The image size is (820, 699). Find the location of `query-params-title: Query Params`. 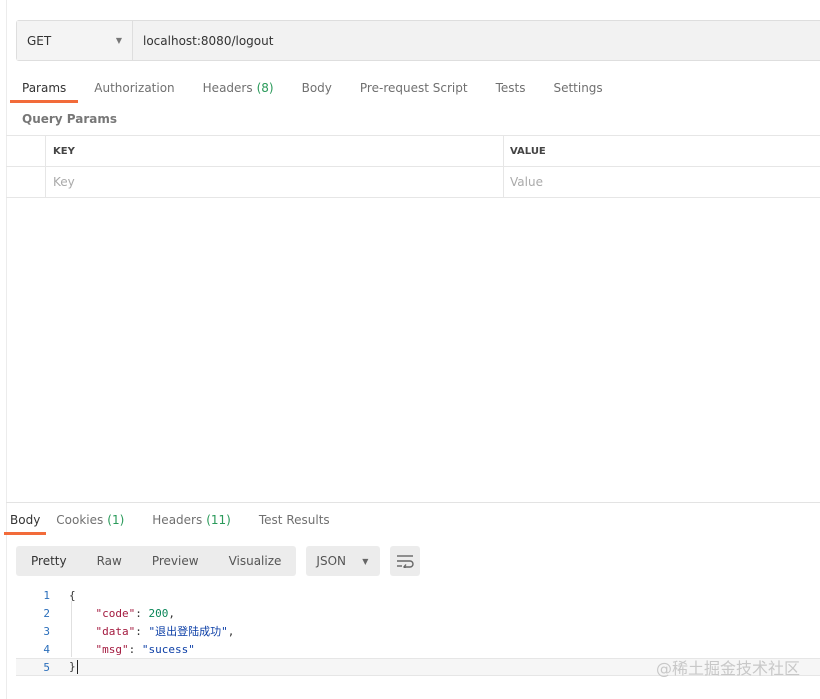

query-params-title: Query Params is located at coordinates (70, 119).